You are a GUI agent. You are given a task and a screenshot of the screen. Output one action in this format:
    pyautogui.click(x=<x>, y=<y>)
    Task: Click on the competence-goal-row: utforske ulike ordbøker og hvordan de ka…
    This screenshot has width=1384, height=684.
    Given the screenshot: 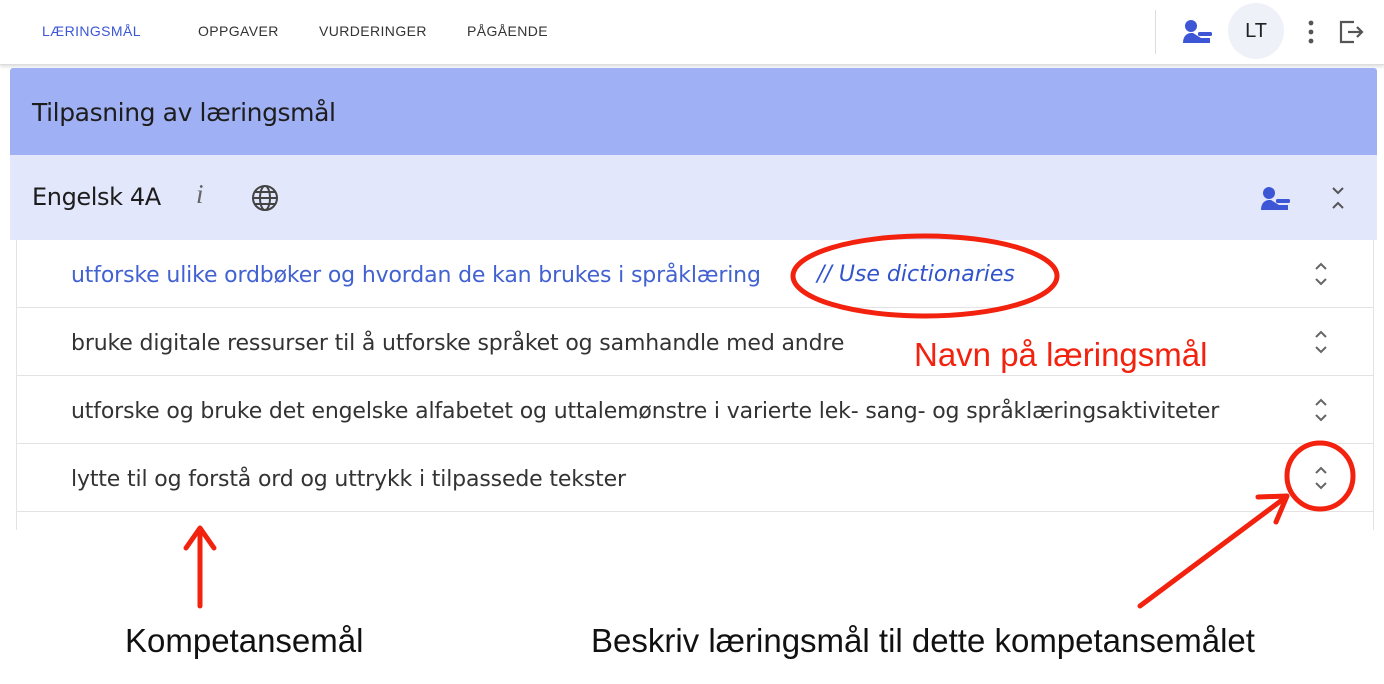 What is the action you would take?
    pyautogui.click(x=695, y=274)
    